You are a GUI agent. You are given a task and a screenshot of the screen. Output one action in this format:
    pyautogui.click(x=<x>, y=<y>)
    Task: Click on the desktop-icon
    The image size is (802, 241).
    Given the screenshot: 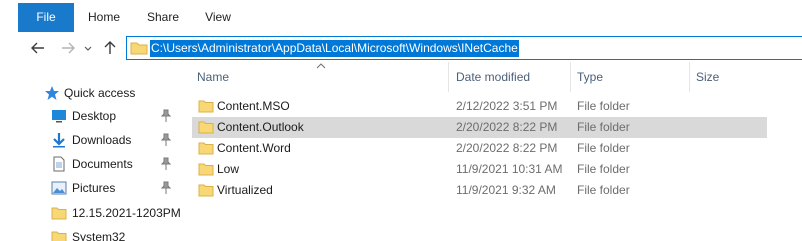 What is the action you would take?
    pyautogui.click(x=59, y=116)
    